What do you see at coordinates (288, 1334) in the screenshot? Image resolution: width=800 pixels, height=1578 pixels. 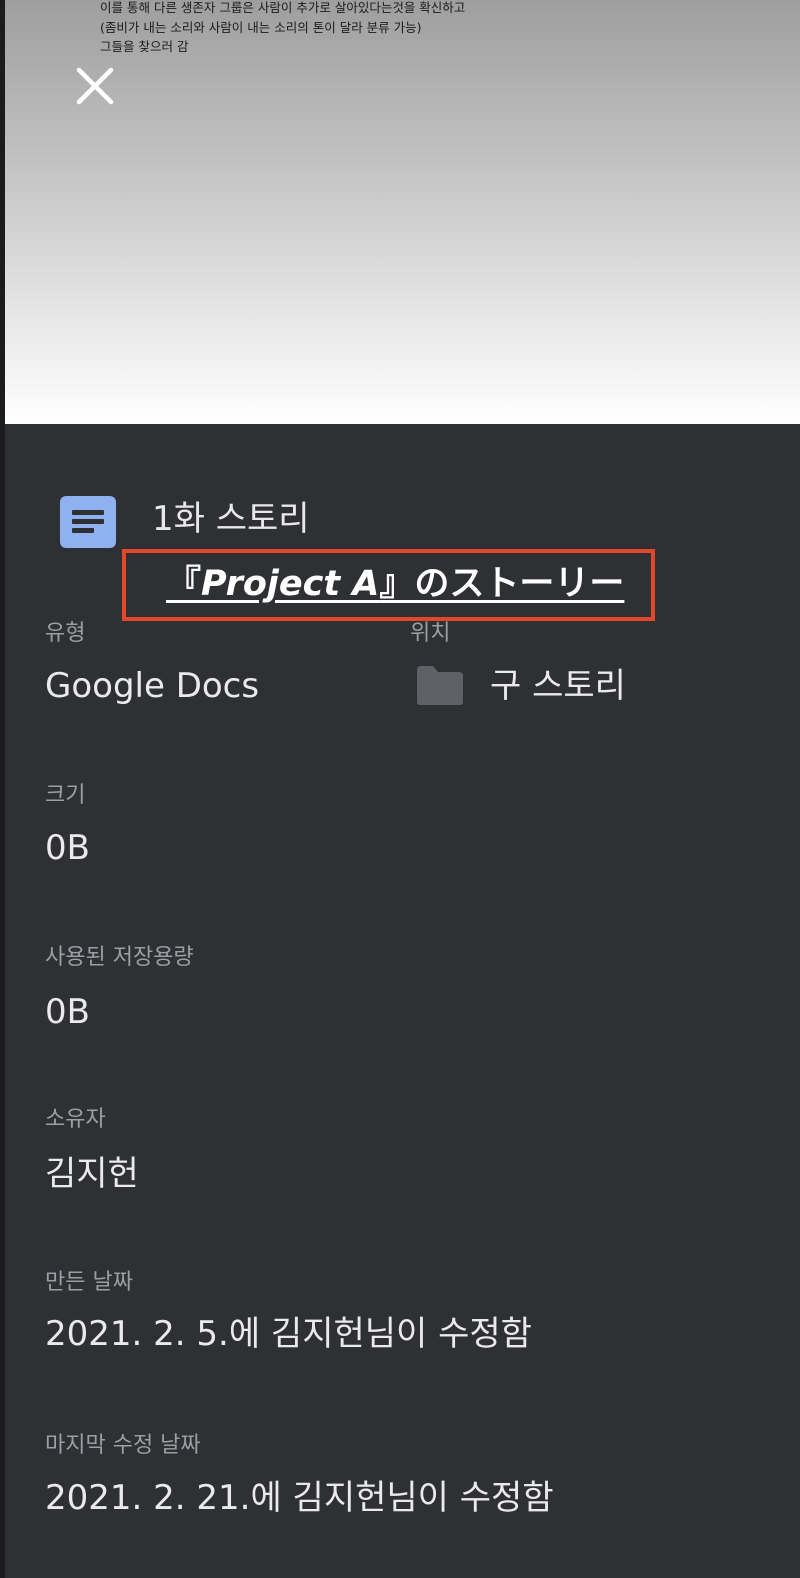 I see `created-date-value: 2021. 2. 5.에 김지헌님이 수정함` at bounding box center [288, 1334].